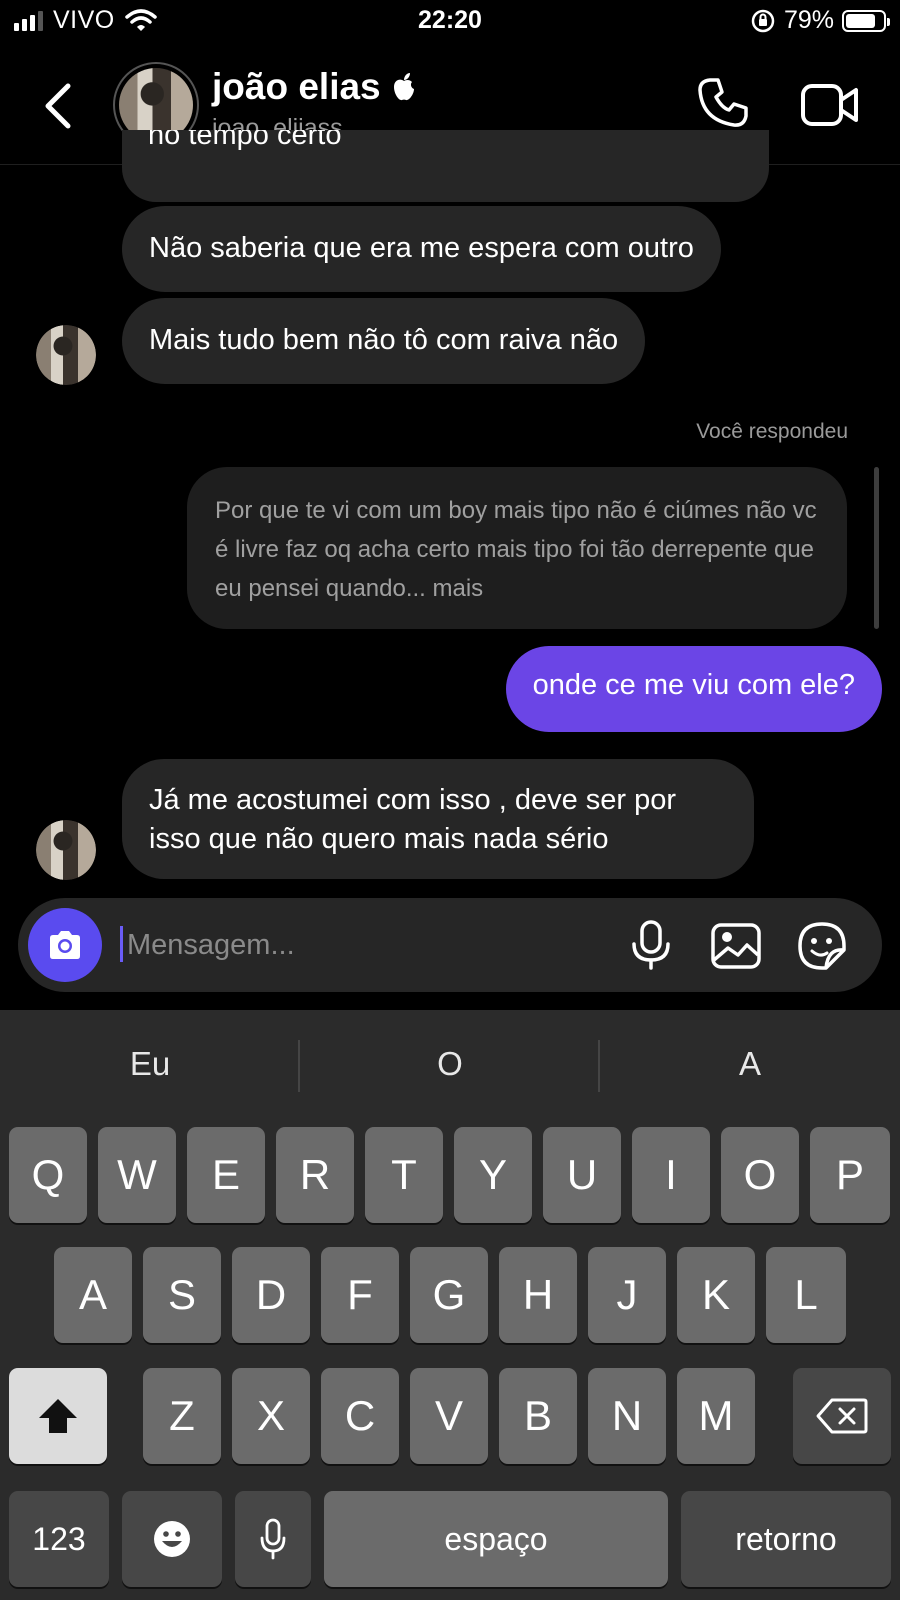 The image size is (900, 1600). I want to click on key: H, so click(538, 1295).